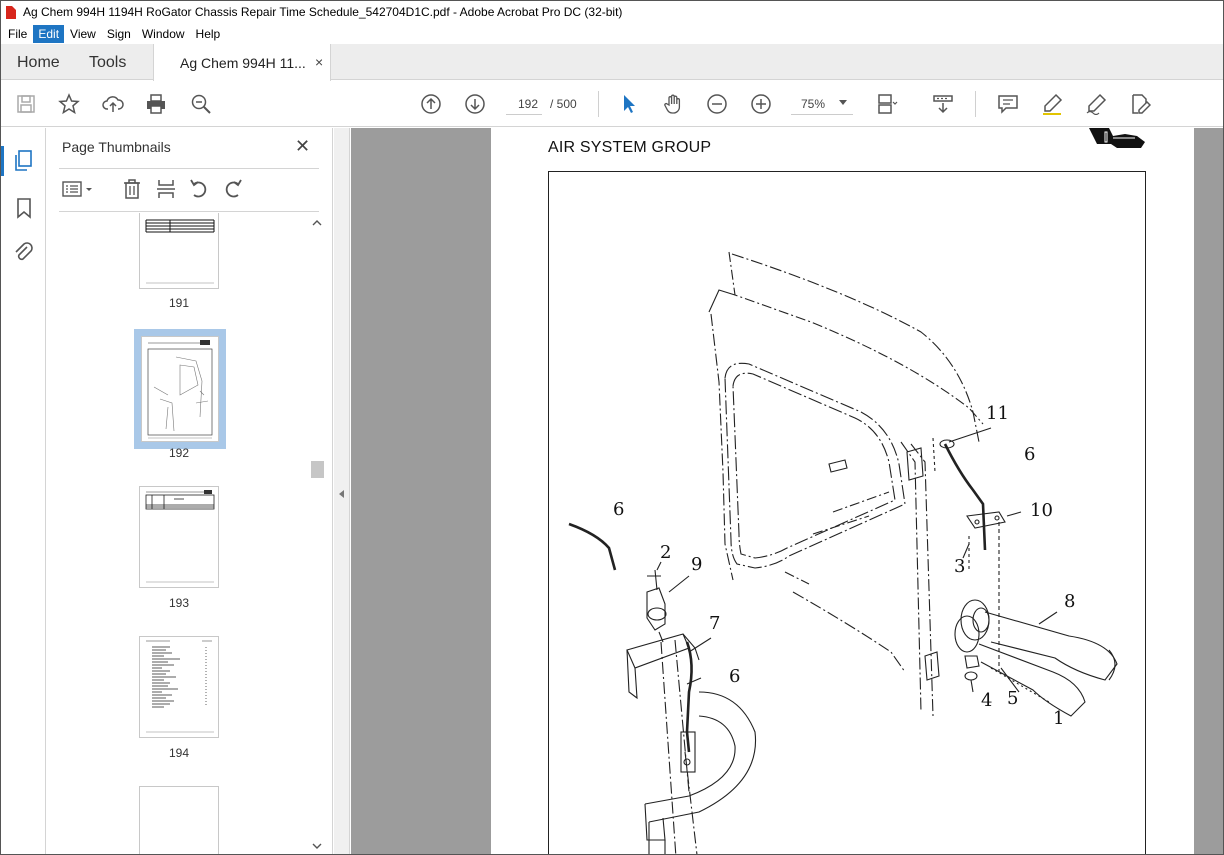  I want to click on bookmarks-icon, so click(24, 208).